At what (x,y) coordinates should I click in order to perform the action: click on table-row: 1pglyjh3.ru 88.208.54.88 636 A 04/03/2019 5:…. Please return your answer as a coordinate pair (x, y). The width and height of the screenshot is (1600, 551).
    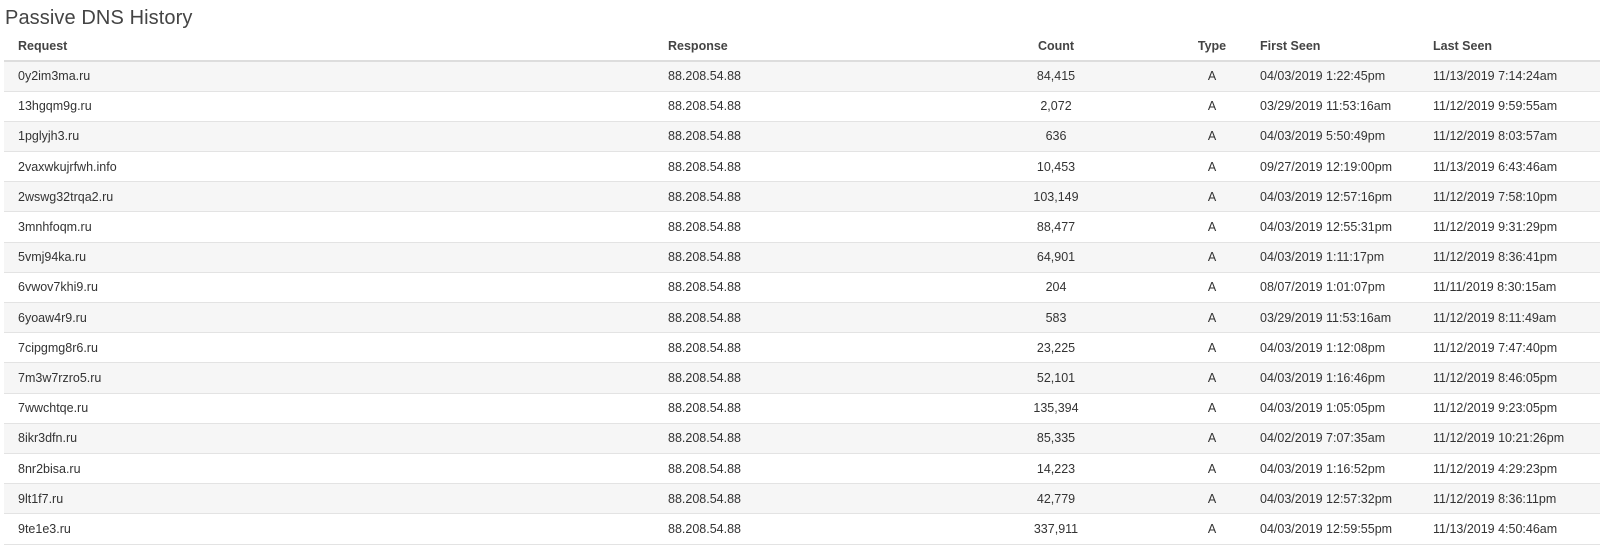
    Looking at the image, I should click on (802, 137).